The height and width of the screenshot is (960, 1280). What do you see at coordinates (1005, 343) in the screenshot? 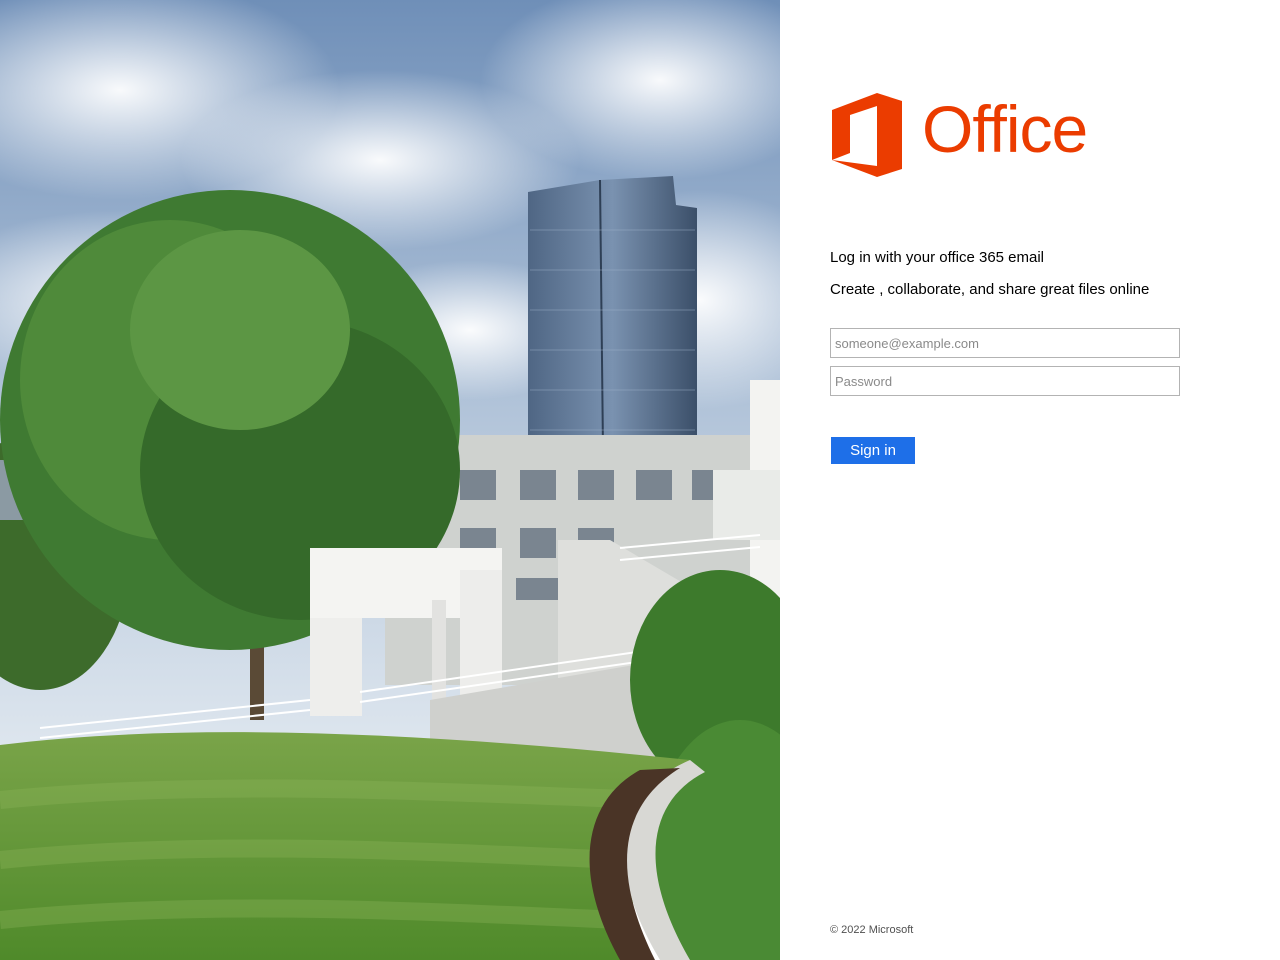
I see `email-input` at bounding box center [1005, 343].